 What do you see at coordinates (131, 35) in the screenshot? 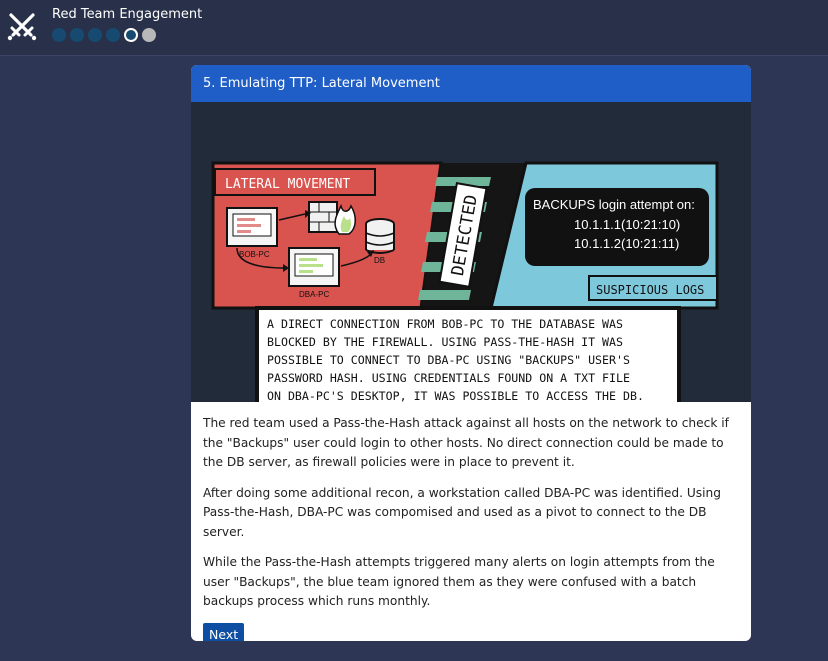
I see `progress-step-5-current` at bounding box center [131, 35].